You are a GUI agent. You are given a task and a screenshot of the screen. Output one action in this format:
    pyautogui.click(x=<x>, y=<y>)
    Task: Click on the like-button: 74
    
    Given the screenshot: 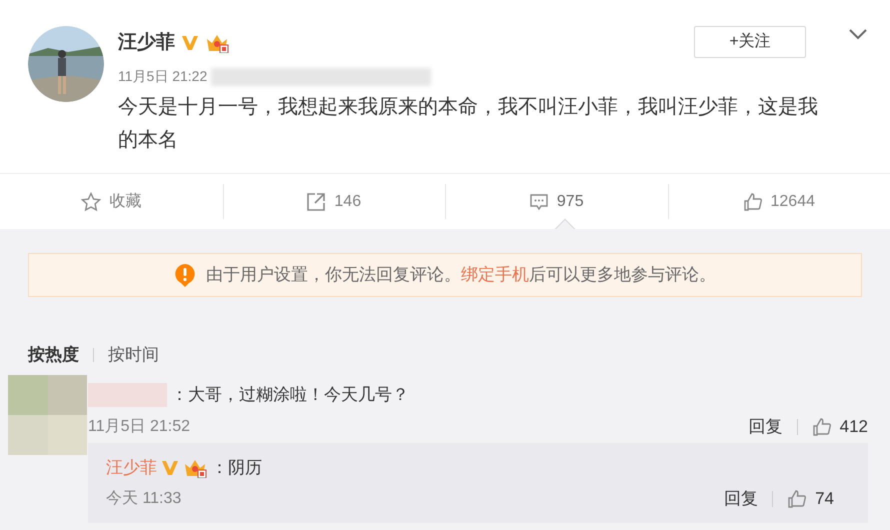 What is the action you would take?
    pyautogui.click(x=810, y=499)
    